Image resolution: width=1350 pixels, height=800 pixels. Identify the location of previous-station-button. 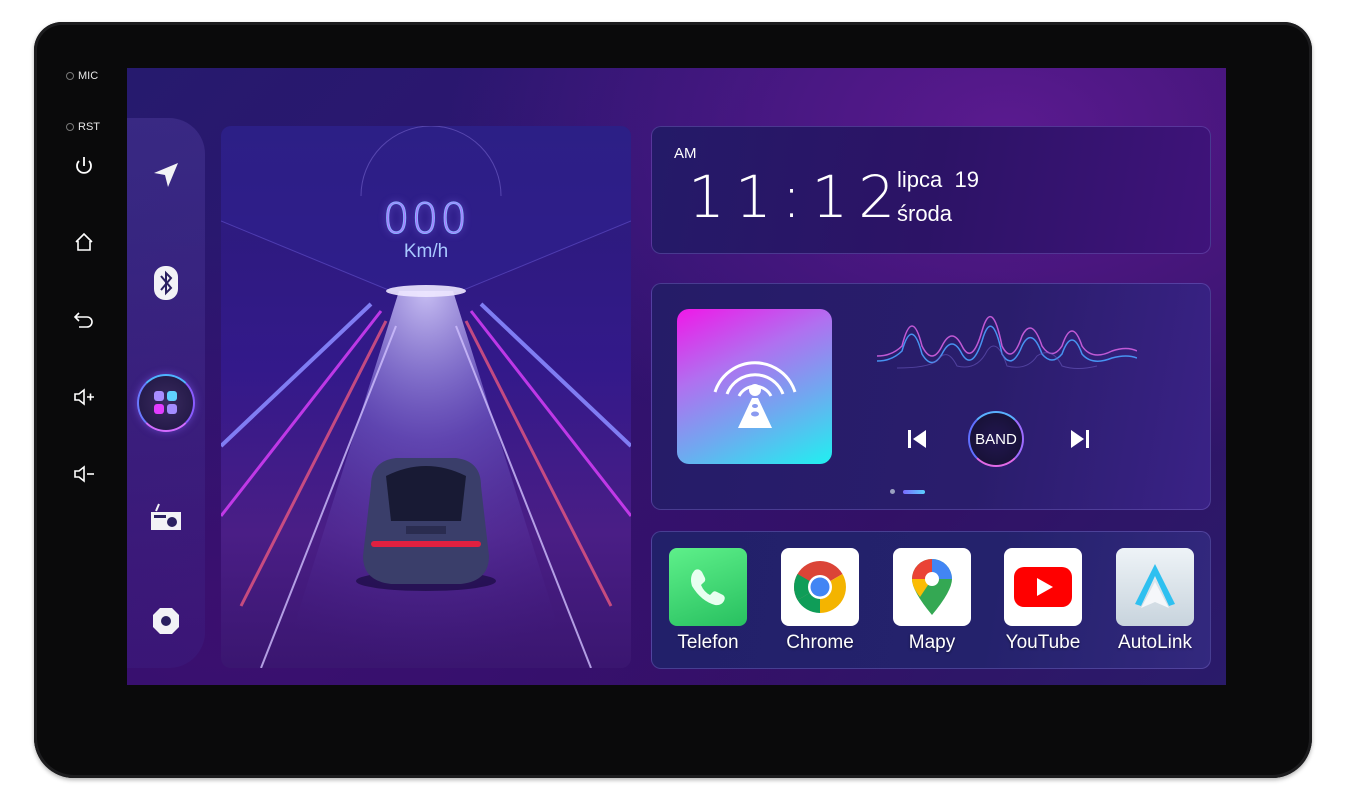
(917, 439).